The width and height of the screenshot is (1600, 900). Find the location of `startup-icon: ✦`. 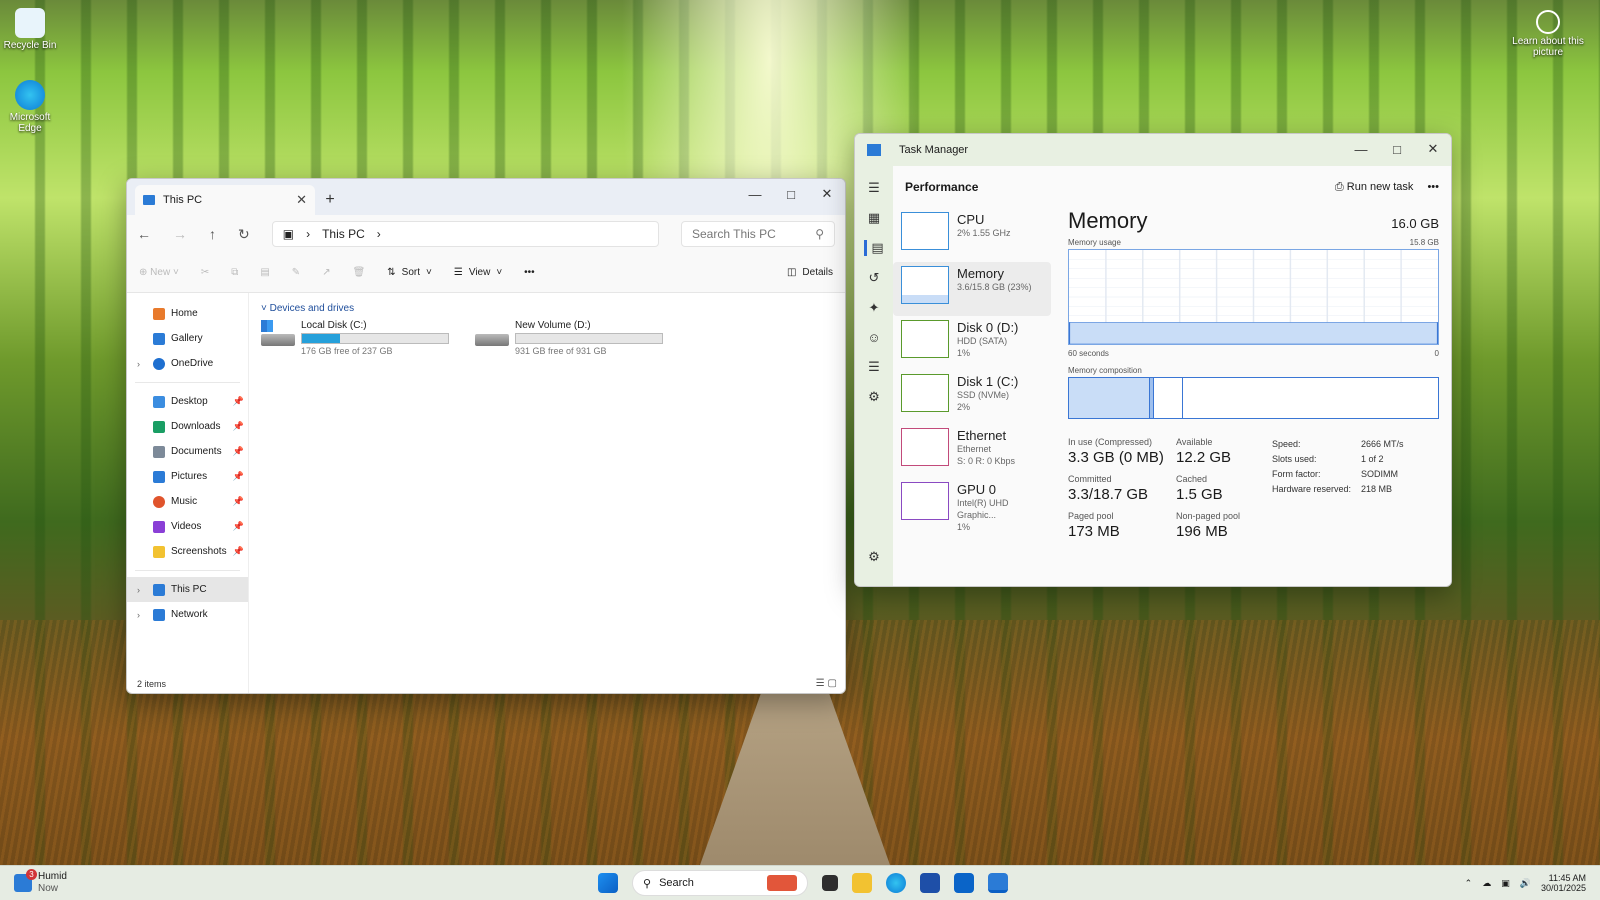

startup-icon: ✦ is located at coordinates (874, 308).